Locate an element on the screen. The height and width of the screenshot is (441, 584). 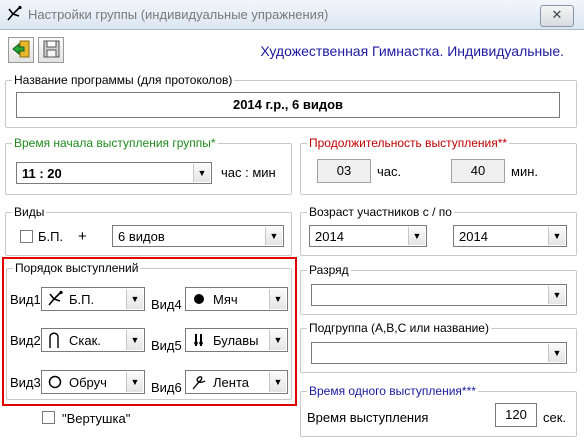
start-time-select: 11 : 20 ▼ is located at coordinates (114, 173).